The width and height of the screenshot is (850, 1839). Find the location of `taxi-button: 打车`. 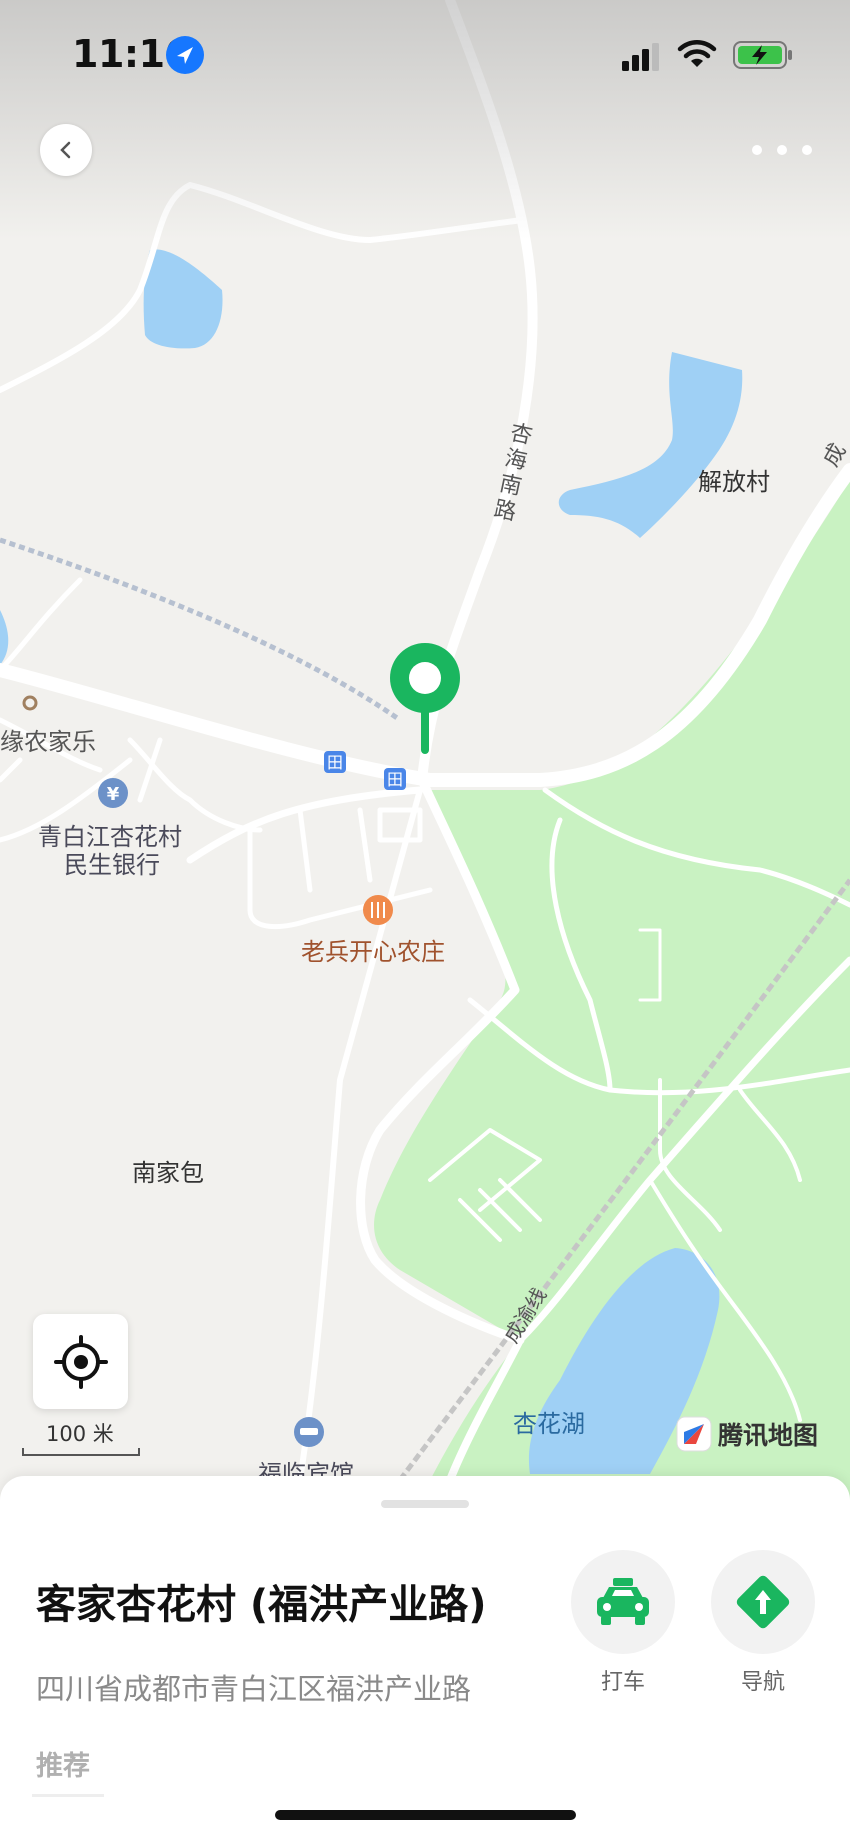

taxi-button: 打车 is located at coordinates (623, 1623).